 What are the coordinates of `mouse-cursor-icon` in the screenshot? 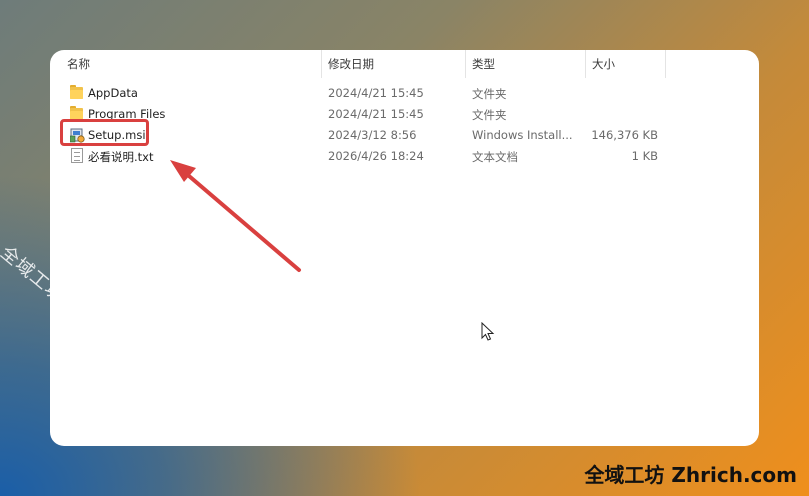 It's located at (488, 331).